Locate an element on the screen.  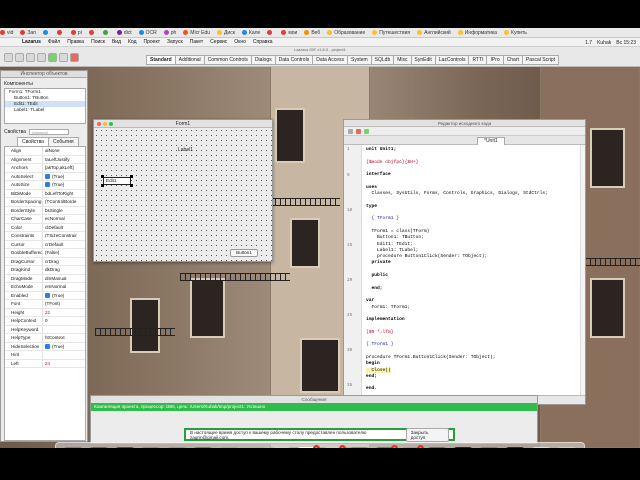
property-value: 0 is located at coordinates (64, 321).